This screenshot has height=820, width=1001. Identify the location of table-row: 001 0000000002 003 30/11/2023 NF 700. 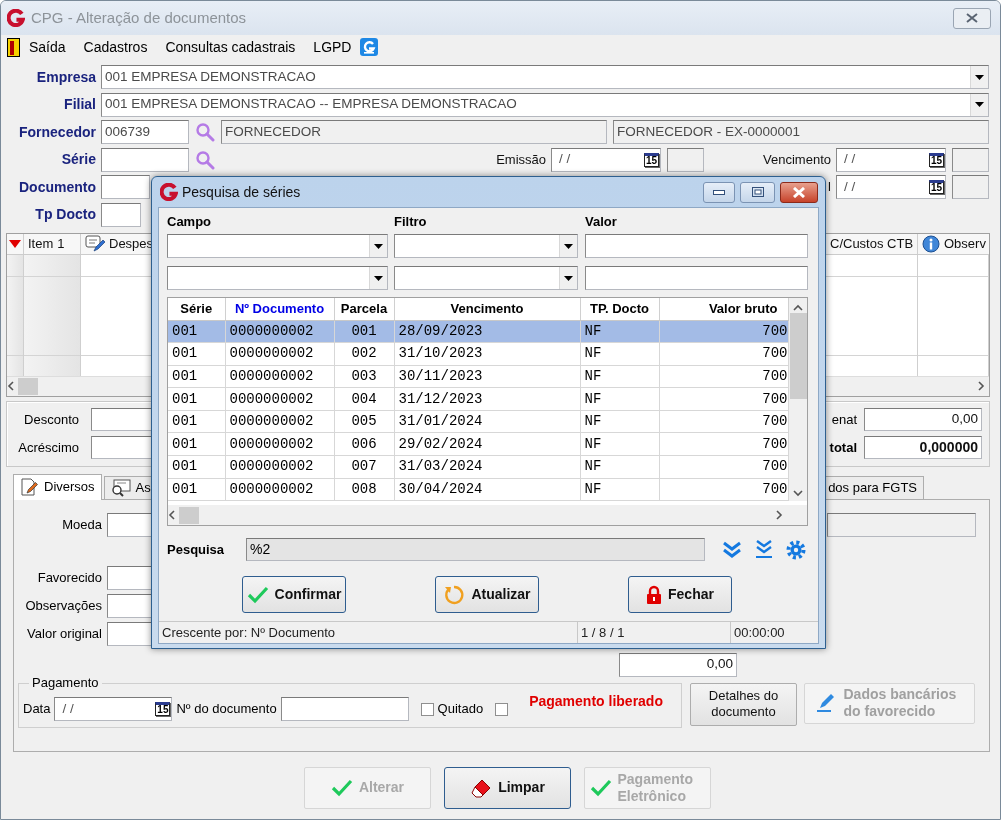
(478, 376).